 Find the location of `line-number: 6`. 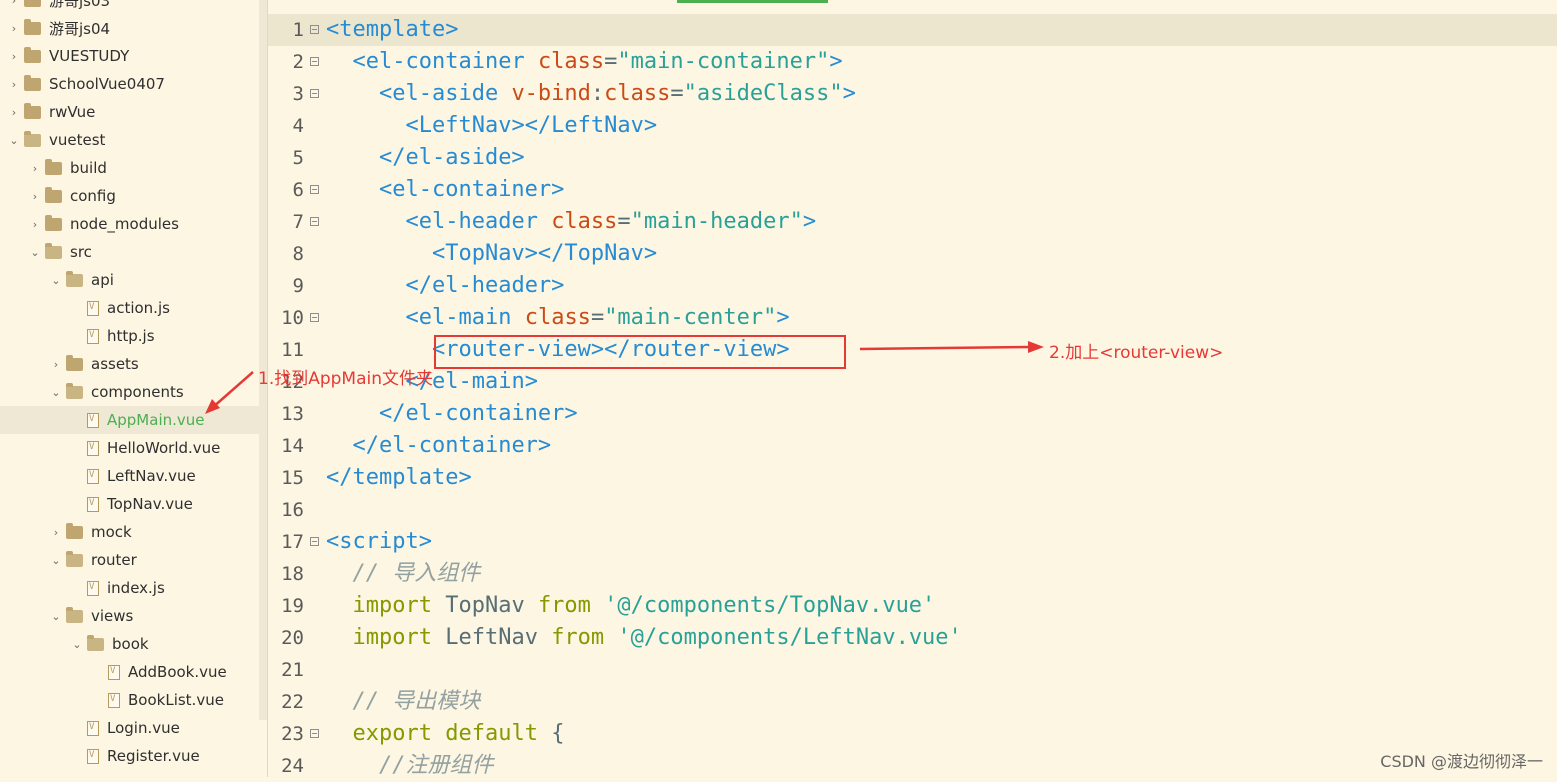

line-number: 6 is located at coordinates (298, 190).